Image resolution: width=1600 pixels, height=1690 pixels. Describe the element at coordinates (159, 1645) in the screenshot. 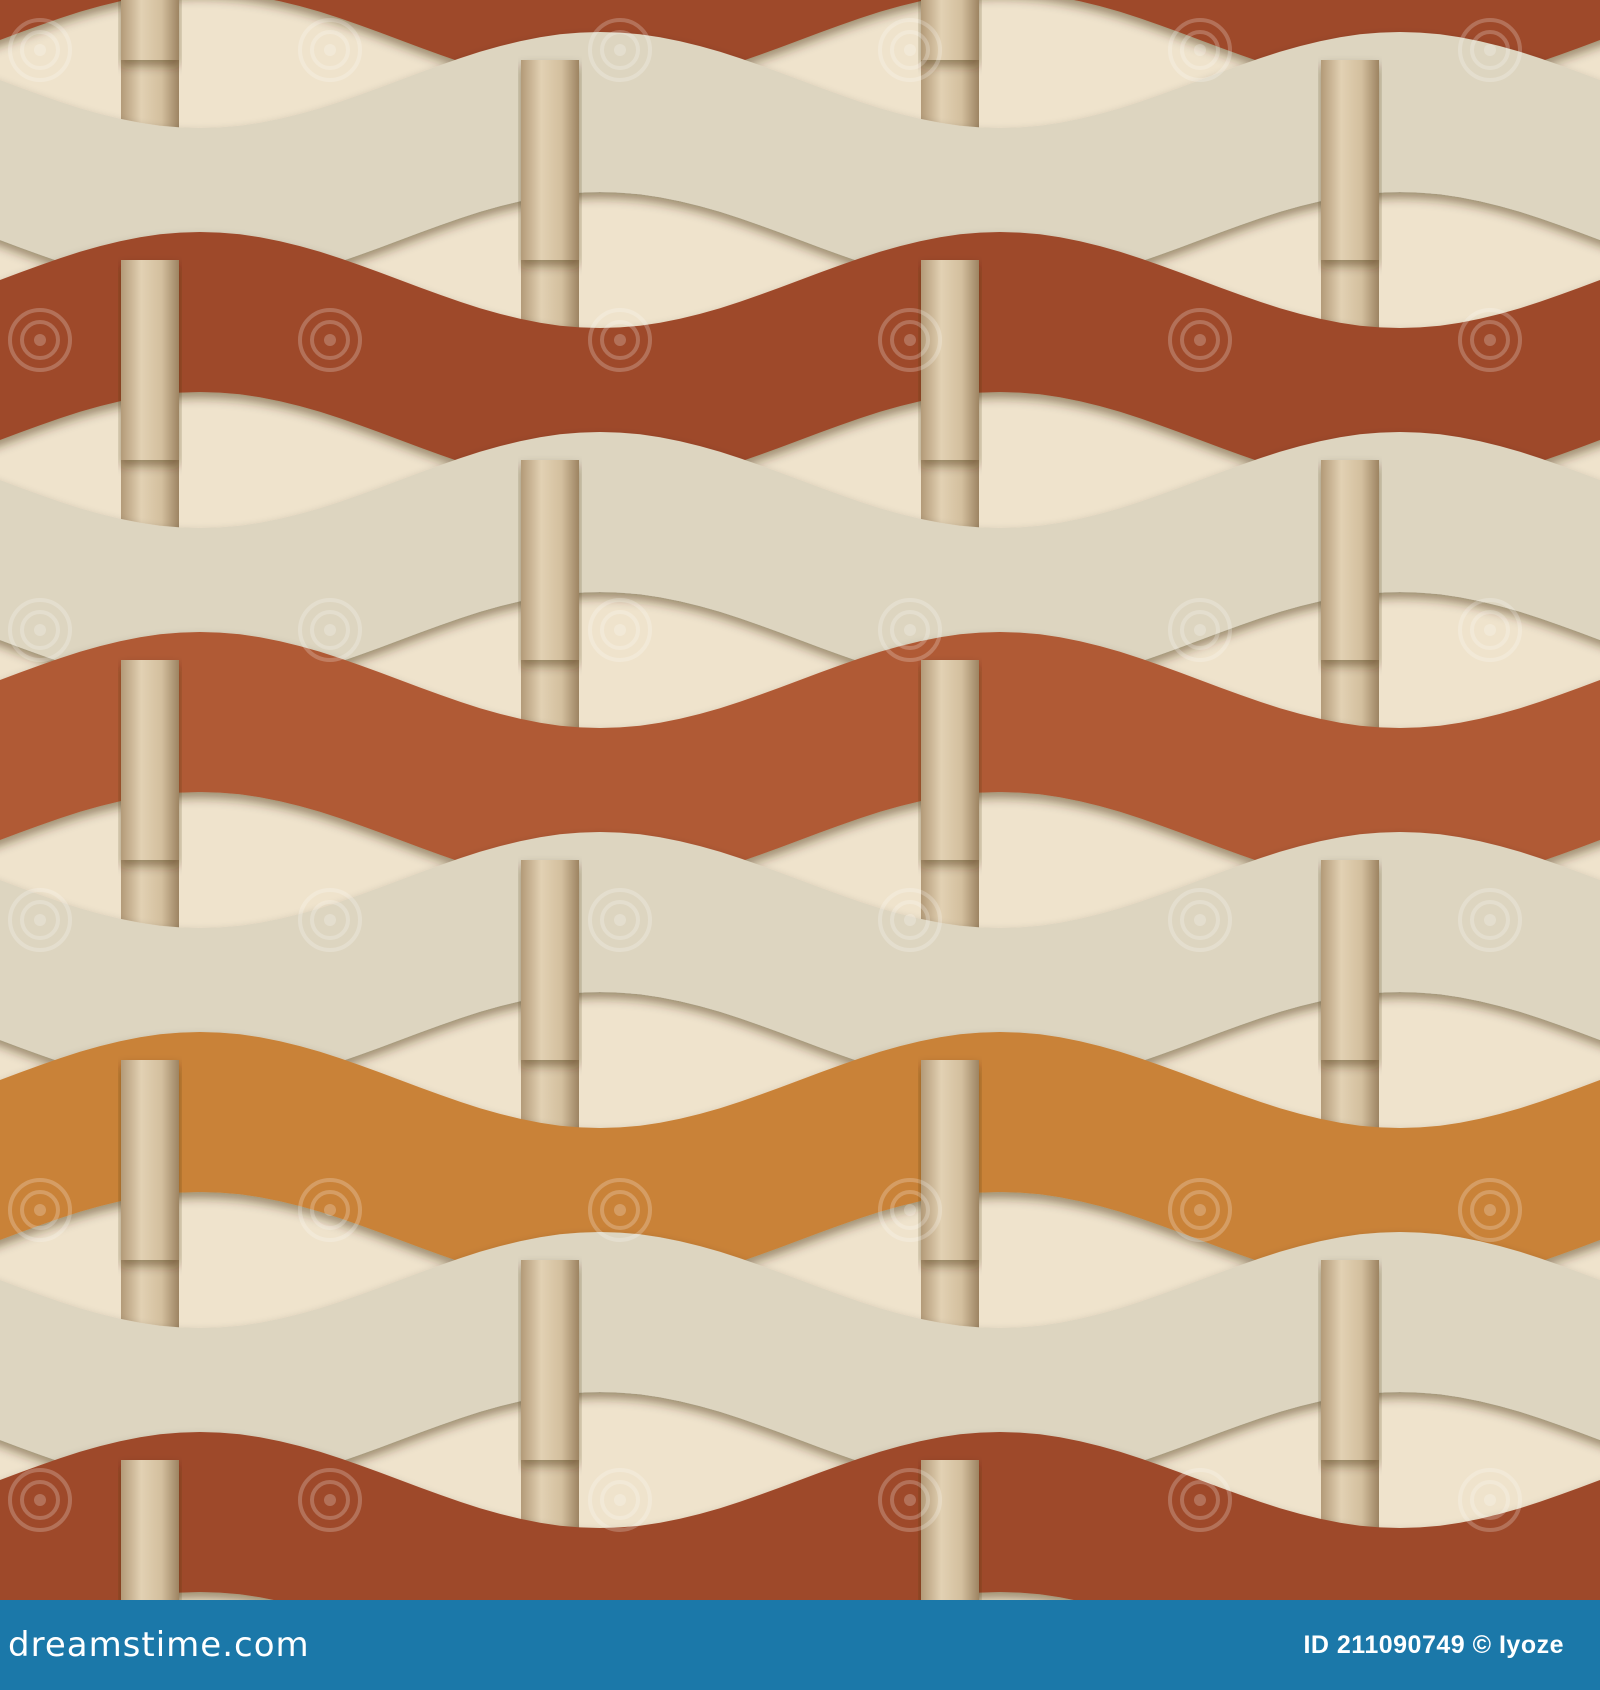

I see `dreamstime-logo: dreamstime.com` at that location.